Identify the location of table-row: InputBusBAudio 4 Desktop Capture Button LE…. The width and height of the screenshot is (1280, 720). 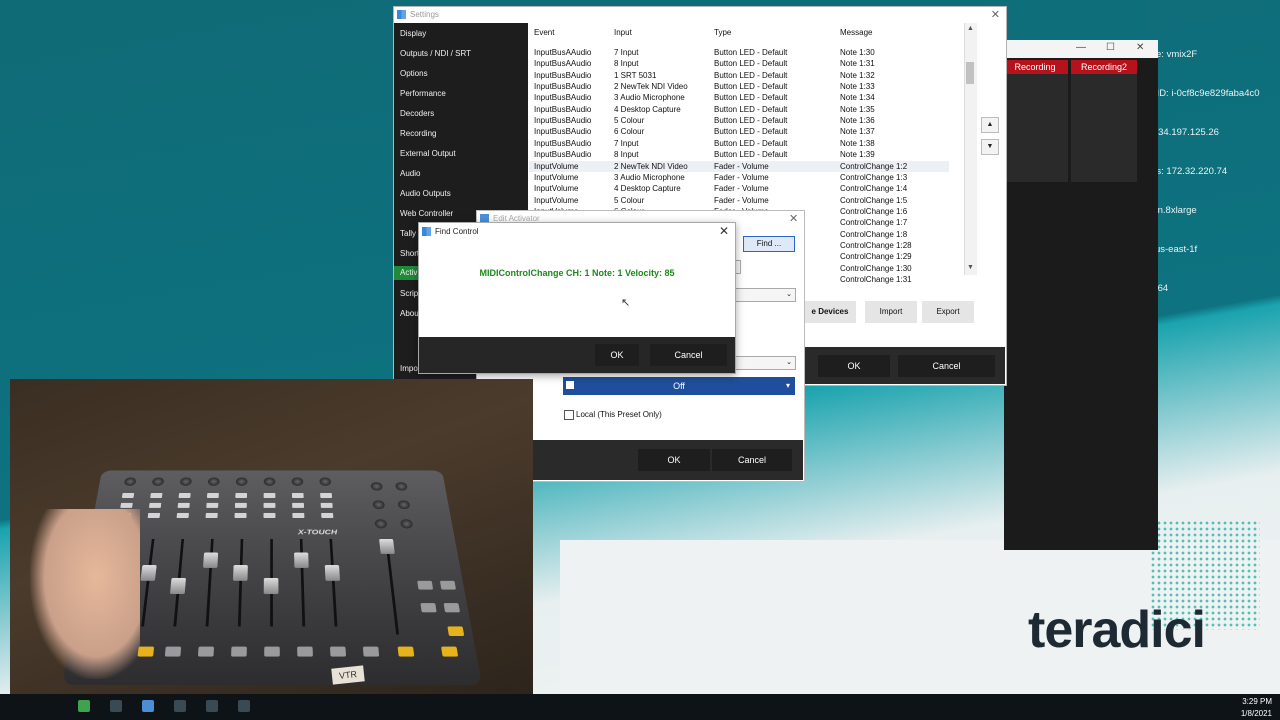
(739, 109).